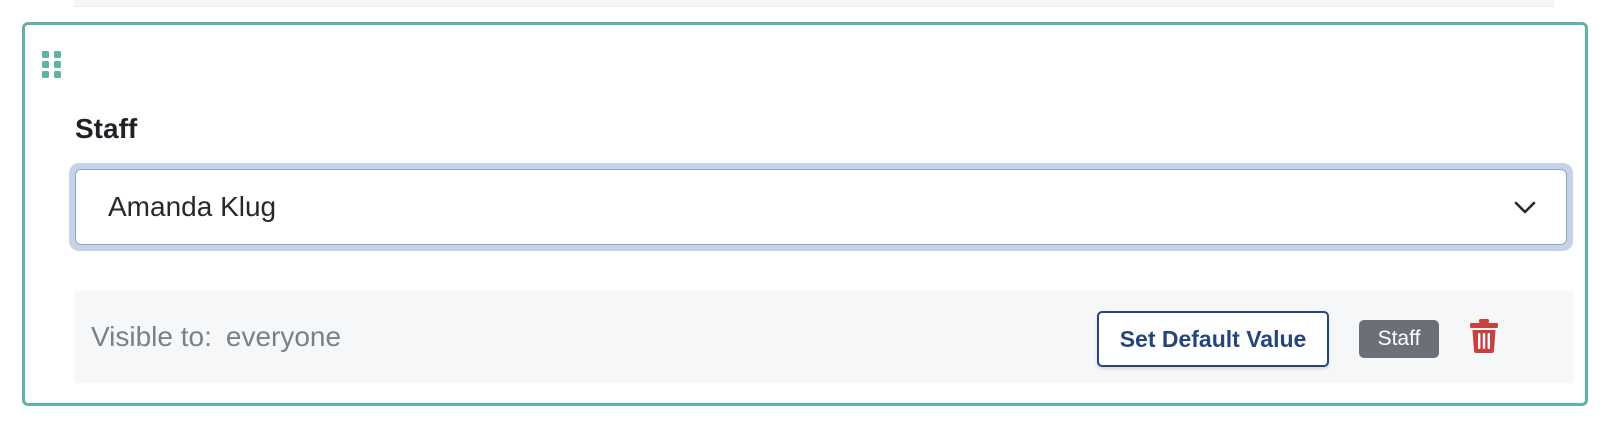 The height and width of the screenshot is (434, 1612). Describe the element at coordinates (216, 337) in the screenshot. I see `visibility-info: Visible to: everyone` at that location.